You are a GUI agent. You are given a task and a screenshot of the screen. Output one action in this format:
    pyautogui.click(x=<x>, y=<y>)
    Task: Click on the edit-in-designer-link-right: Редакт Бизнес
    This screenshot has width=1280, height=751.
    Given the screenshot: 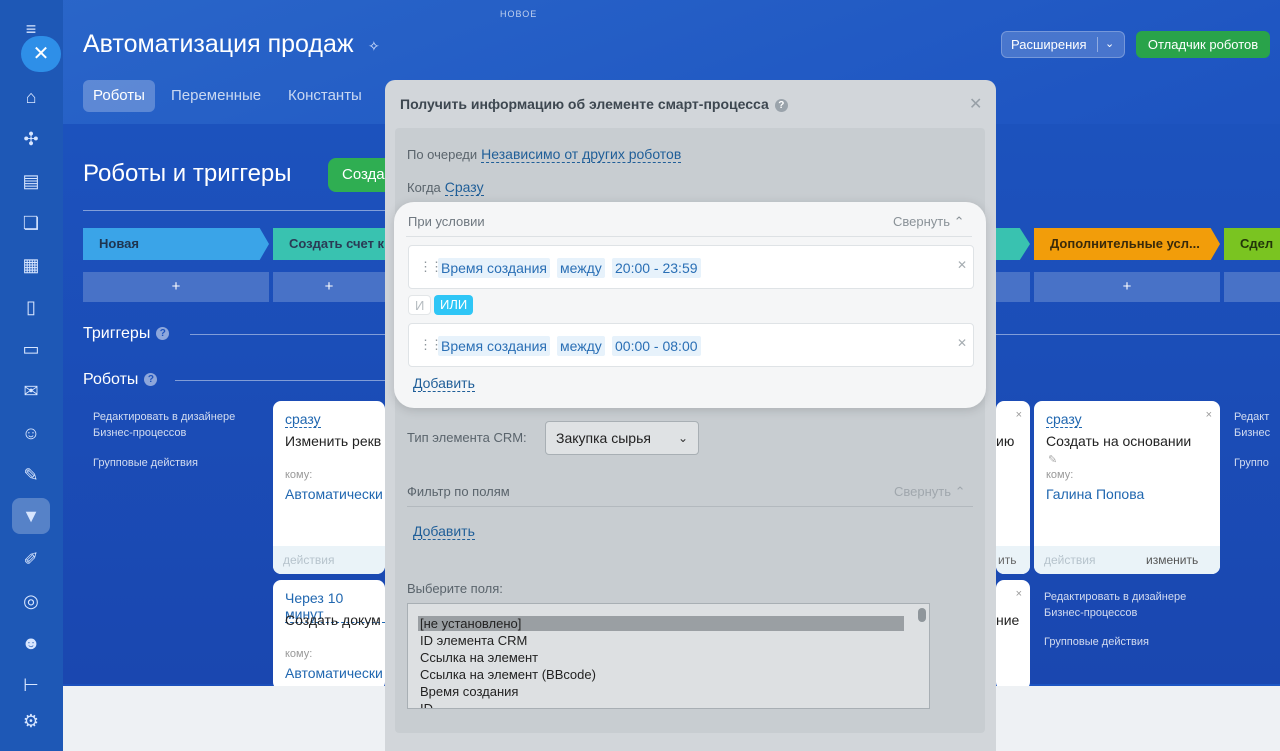 What is the action you would take?
    pyautogui.click(x=1257, y=425)
    